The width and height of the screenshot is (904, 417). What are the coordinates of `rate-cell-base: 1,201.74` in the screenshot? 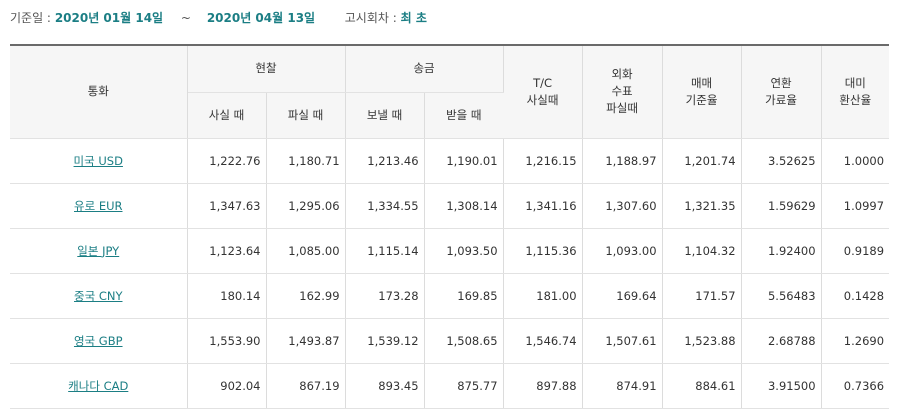 It's located at (702, 161).